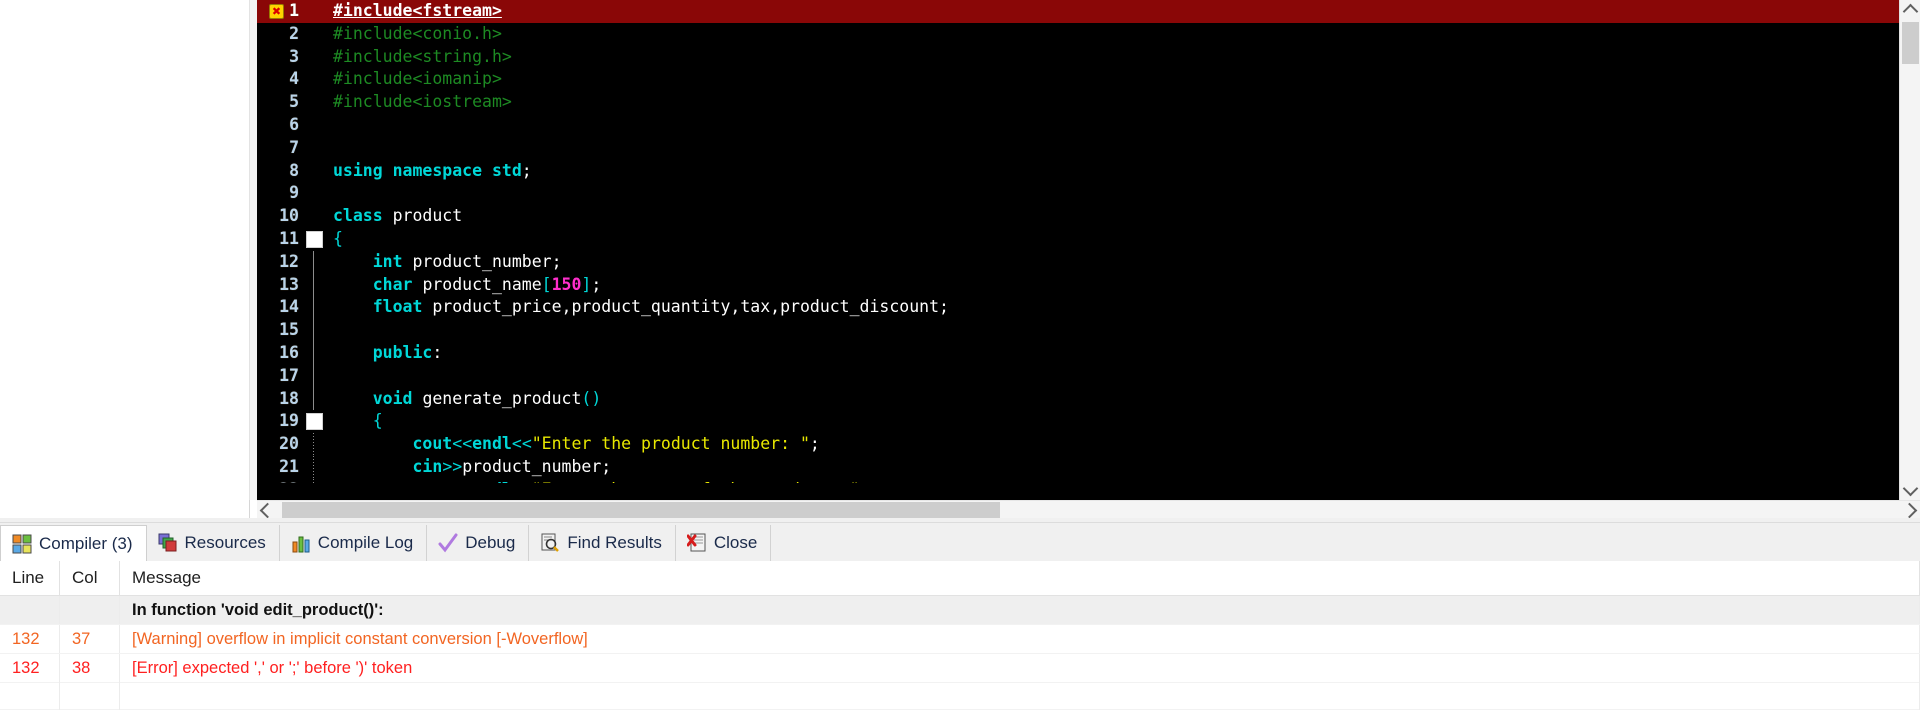  Describe the element at coordinates (30, 696) in the screenshot. I see `cell-line` at that location.